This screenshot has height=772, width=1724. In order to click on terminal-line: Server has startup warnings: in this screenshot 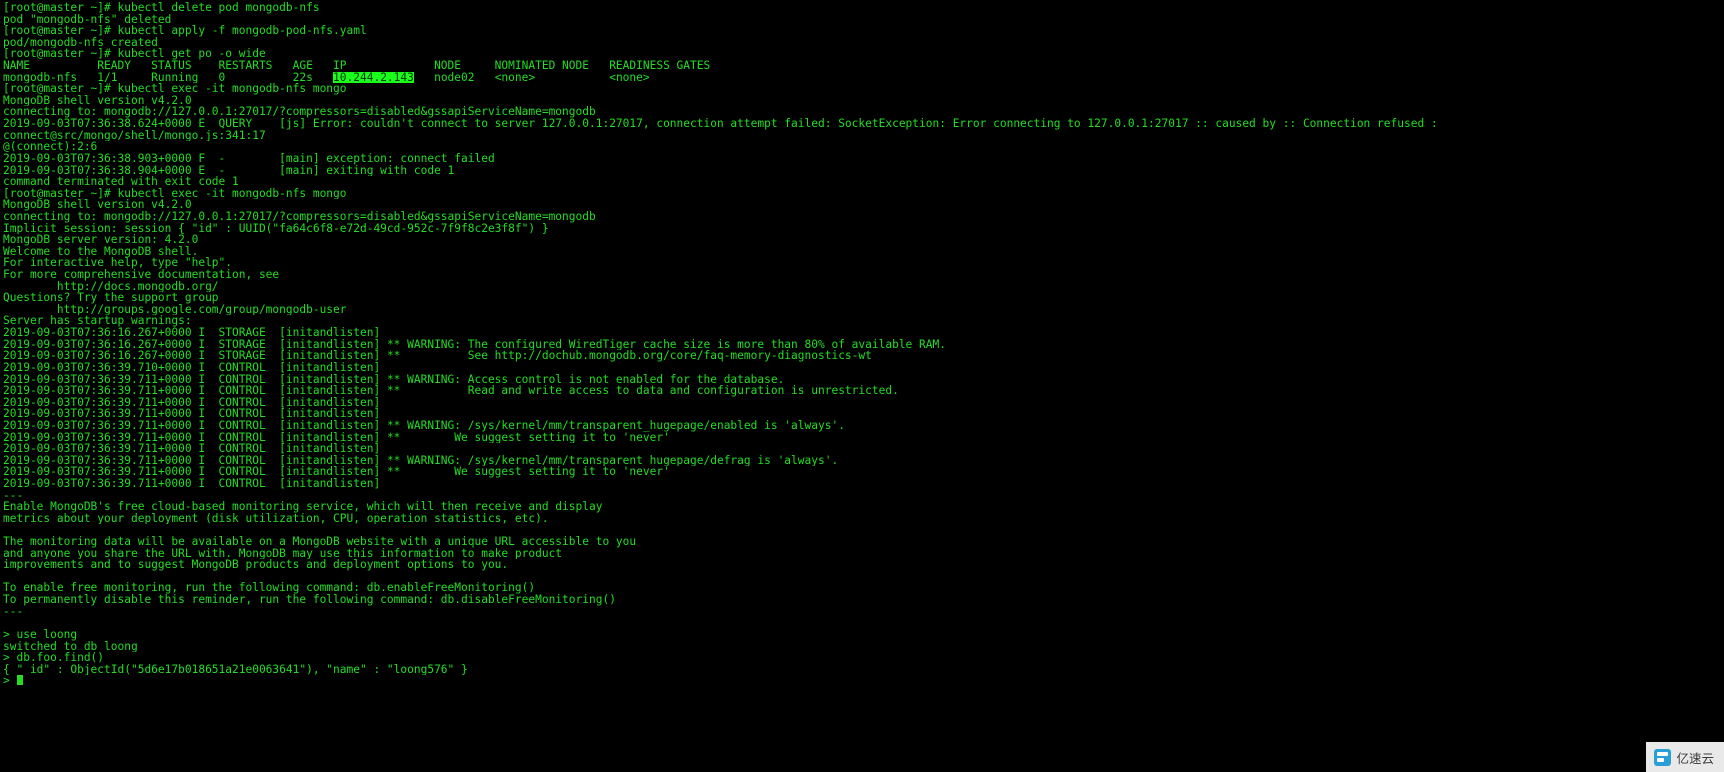, I will do `click(97, 321)`.